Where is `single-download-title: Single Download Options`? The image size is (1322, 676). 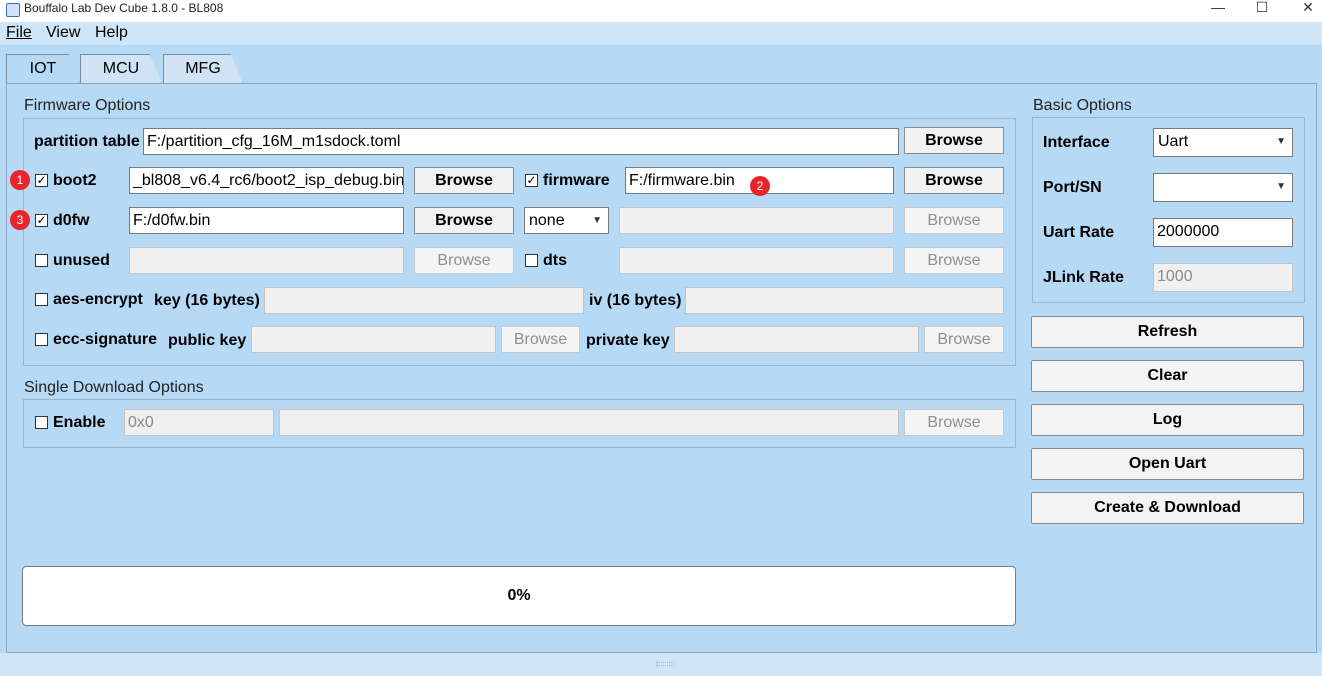 single-download-title: Single Download Options is located at coordinates (114, 387).